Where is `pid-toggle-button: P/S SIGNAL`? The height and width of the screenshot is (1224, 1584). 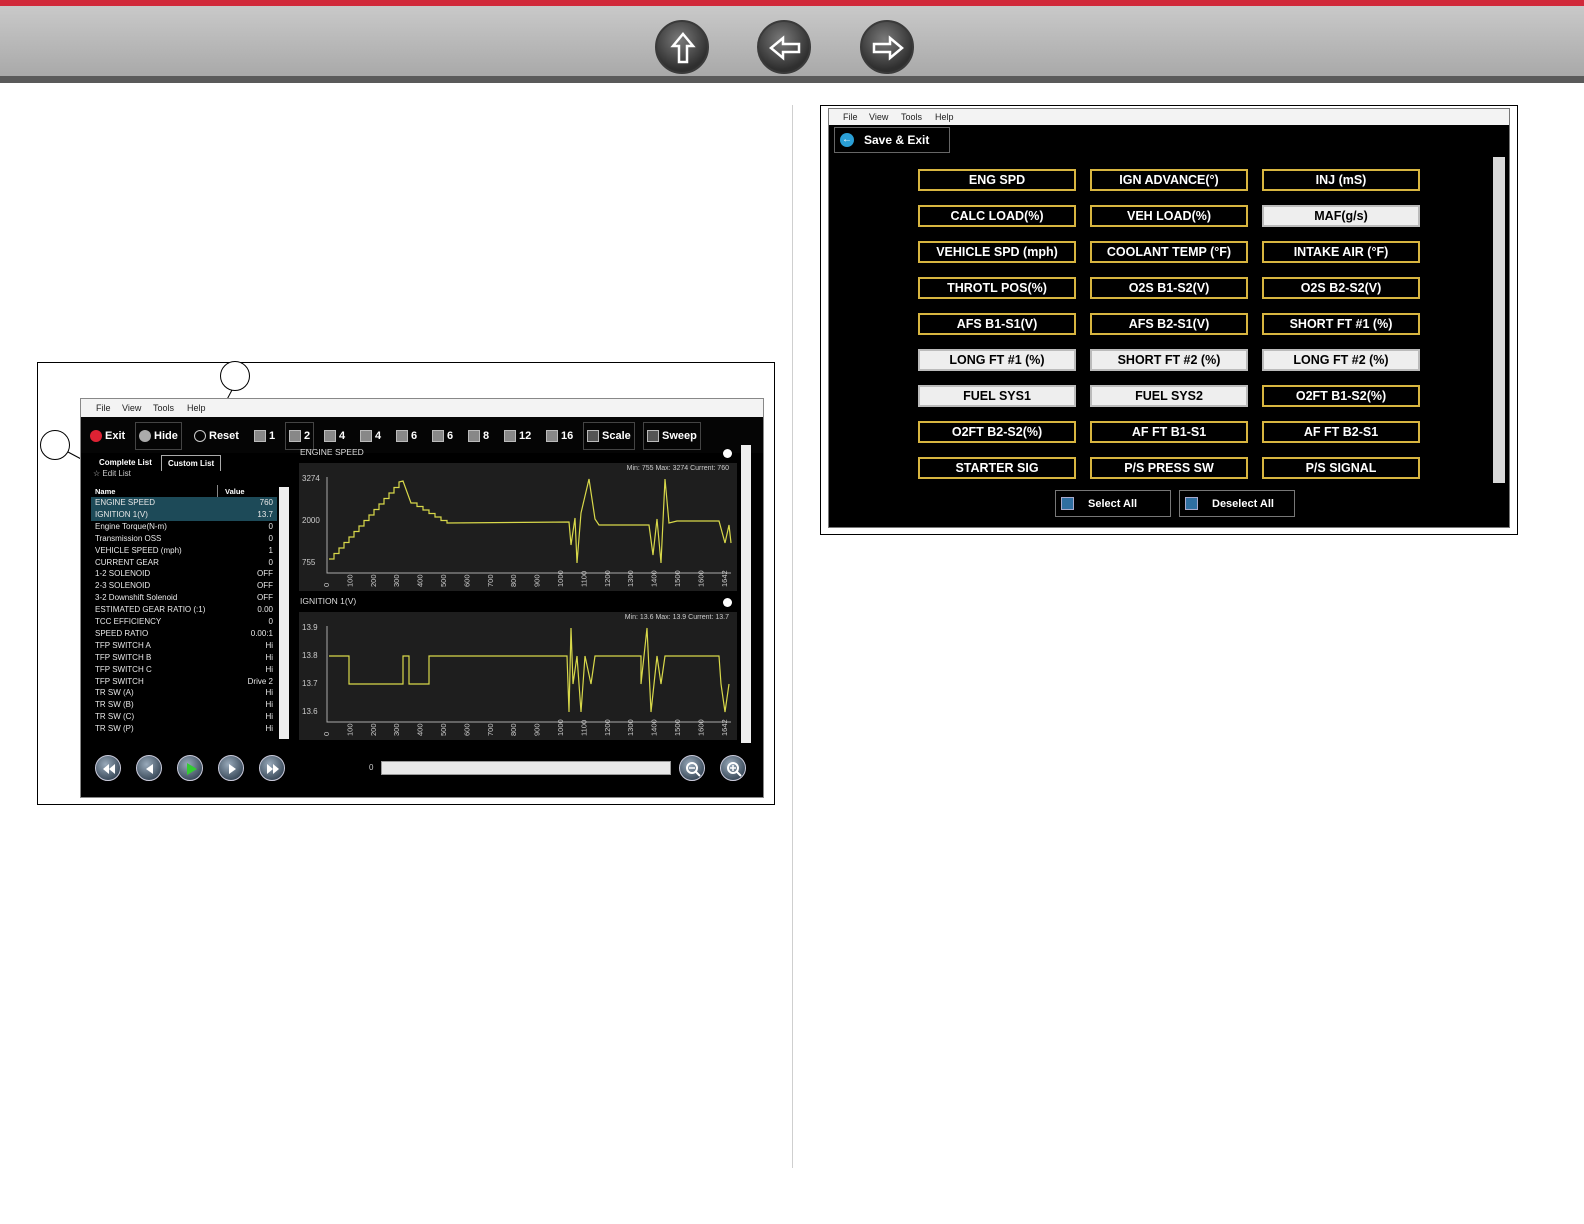 pid-toggle-button: P/S SIGNAL is located at coordinates (1341, 468).